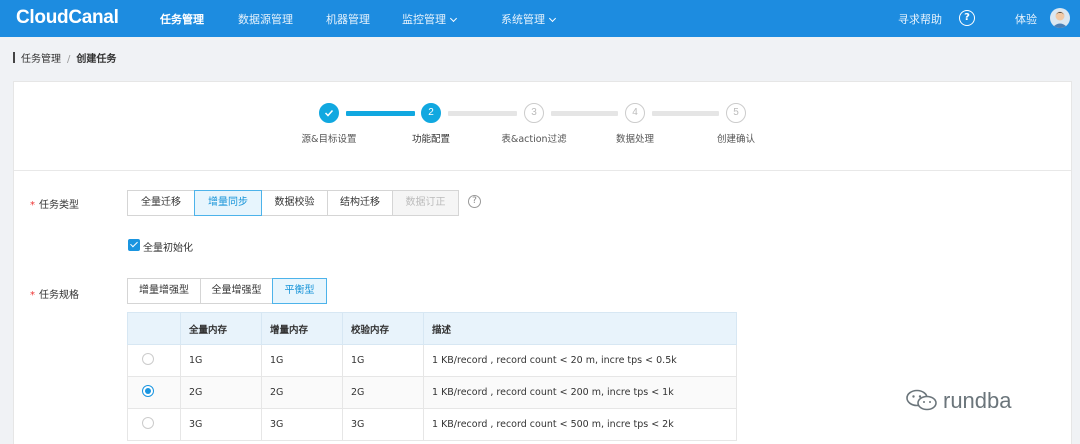  I want to click on user-name: 体验, so click(1026, 19).